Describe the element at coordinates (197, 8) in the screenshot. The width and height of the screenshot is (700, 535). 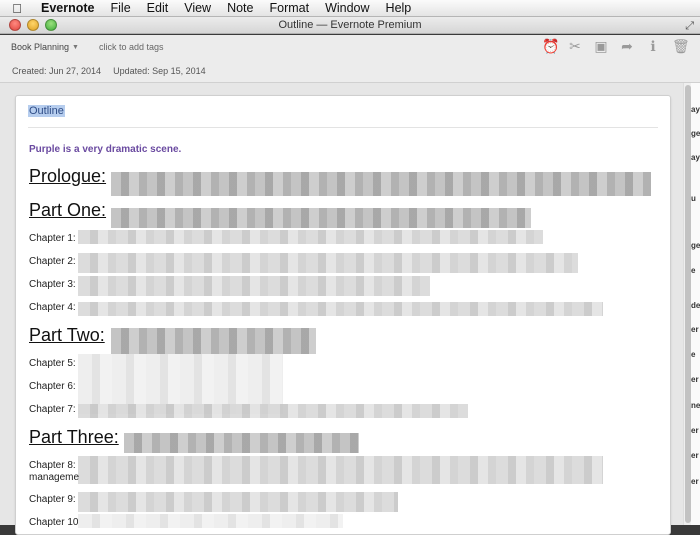
I see `menu-view: View` at that location.